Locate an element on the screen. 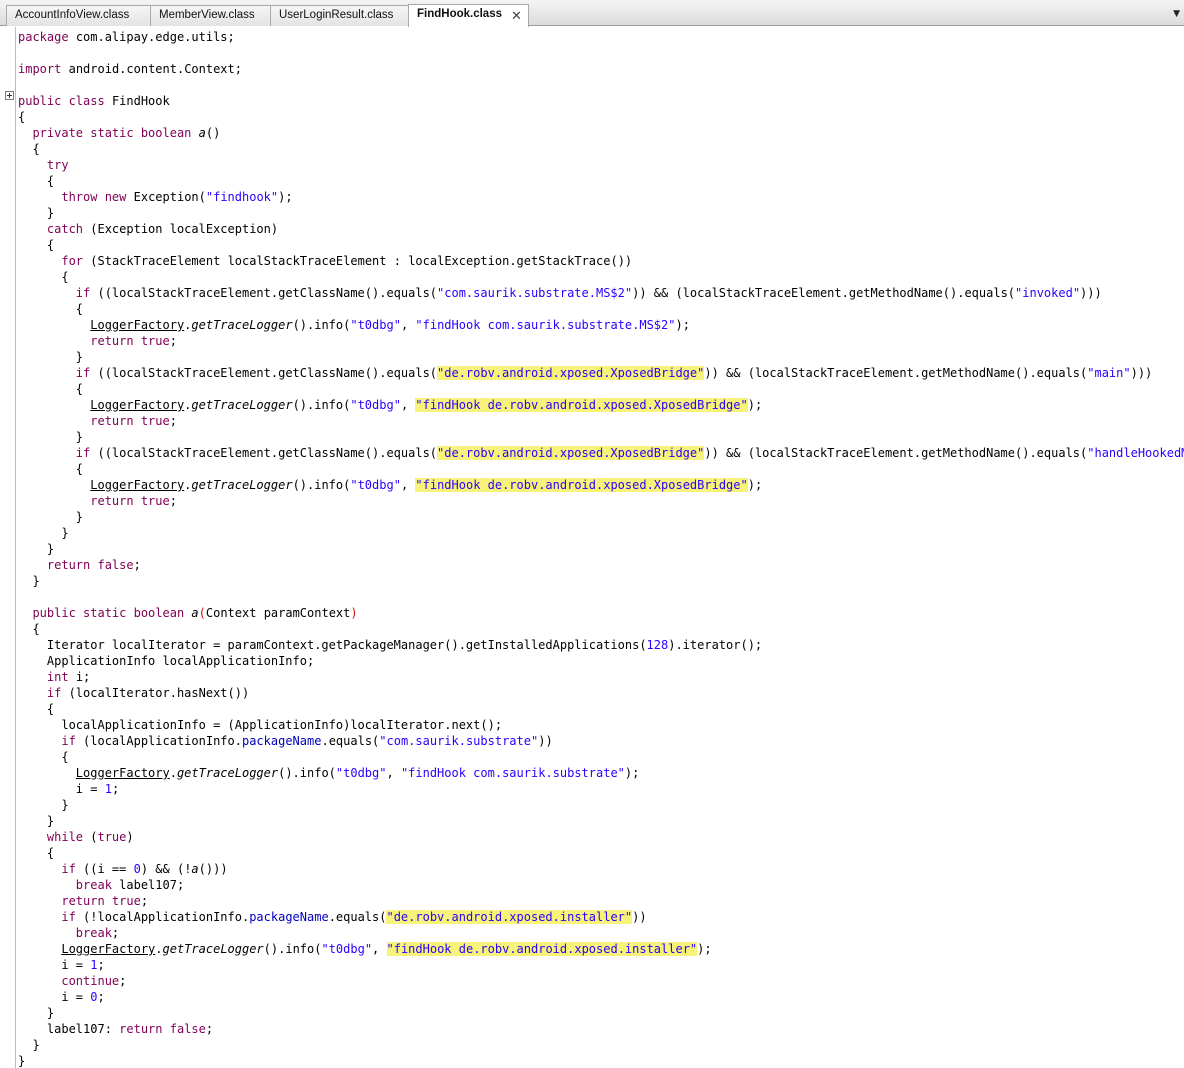 This screenshot has height=1068, width=1184. tab-findhook: FindHook.class ✕ is located at coordinates (468, 15).